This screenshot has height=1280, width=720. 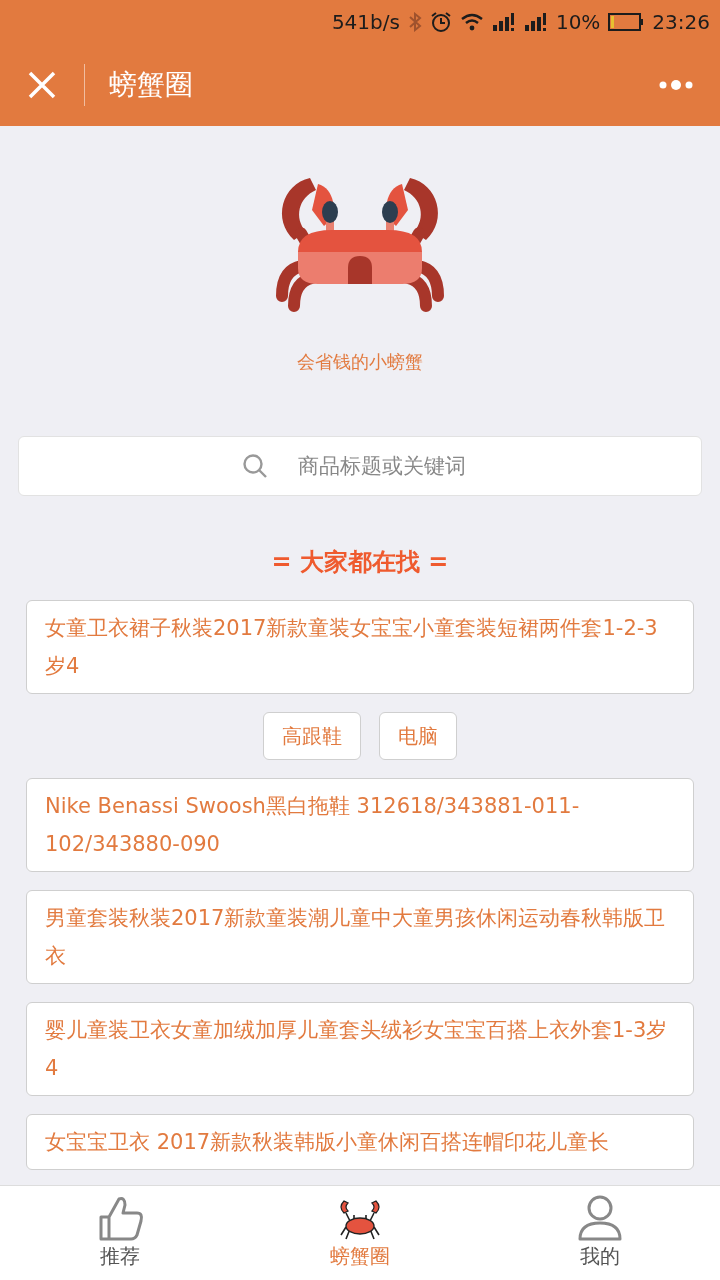 I want to click on page-title: 螃蟹圈, so click(x=151, y=85).